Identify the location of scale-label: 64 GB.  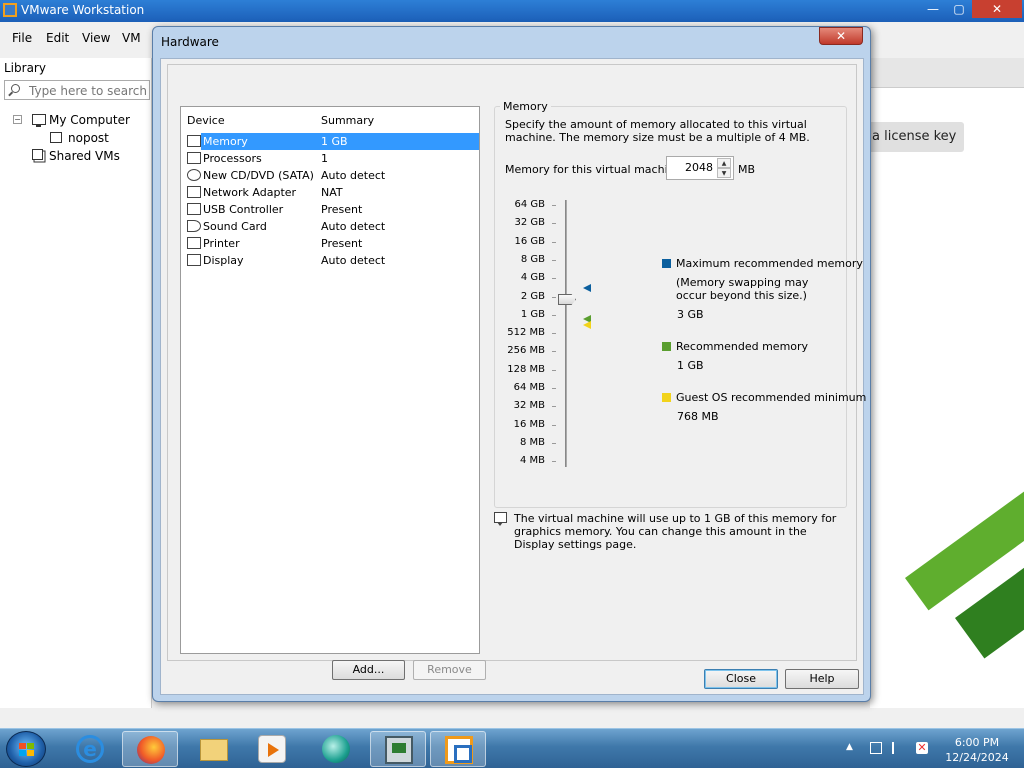
(529, 204).